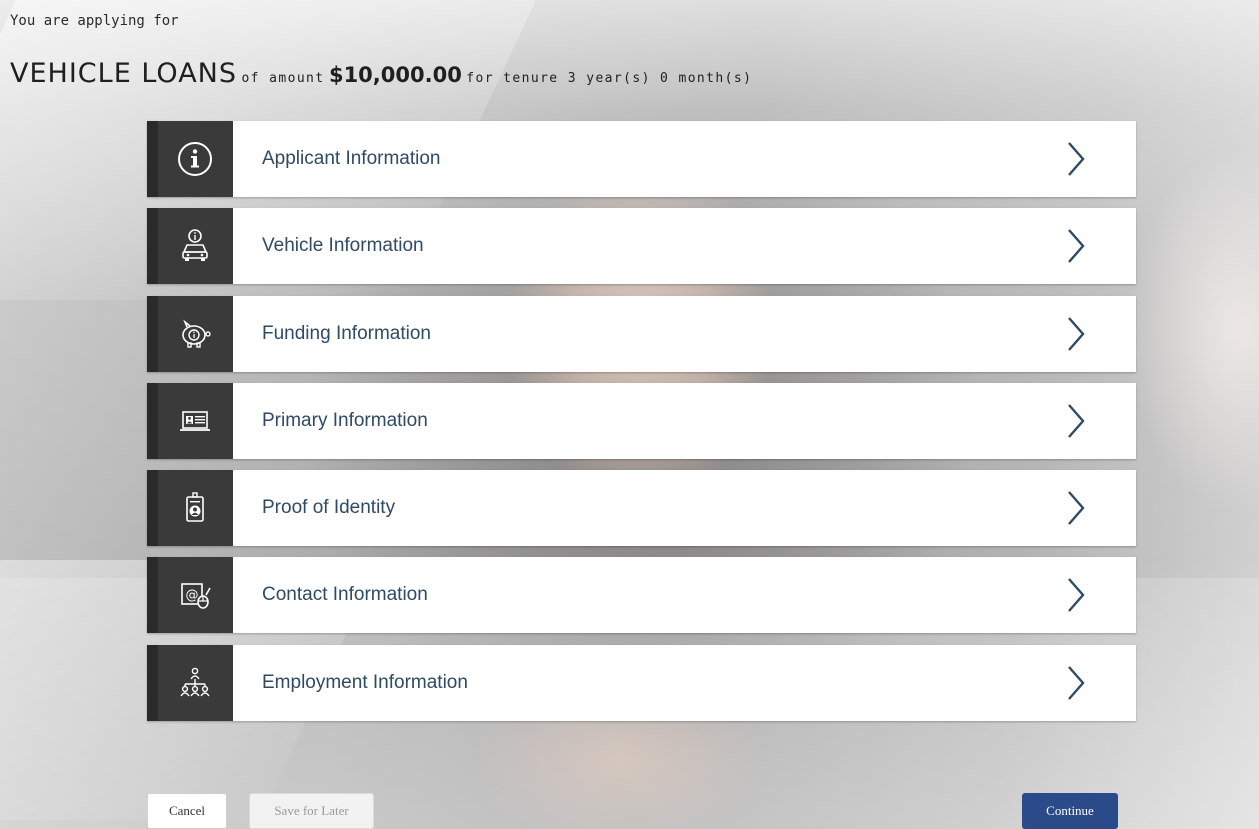  I want to click on applying-for-label: You are applying for, so click(94, 21).